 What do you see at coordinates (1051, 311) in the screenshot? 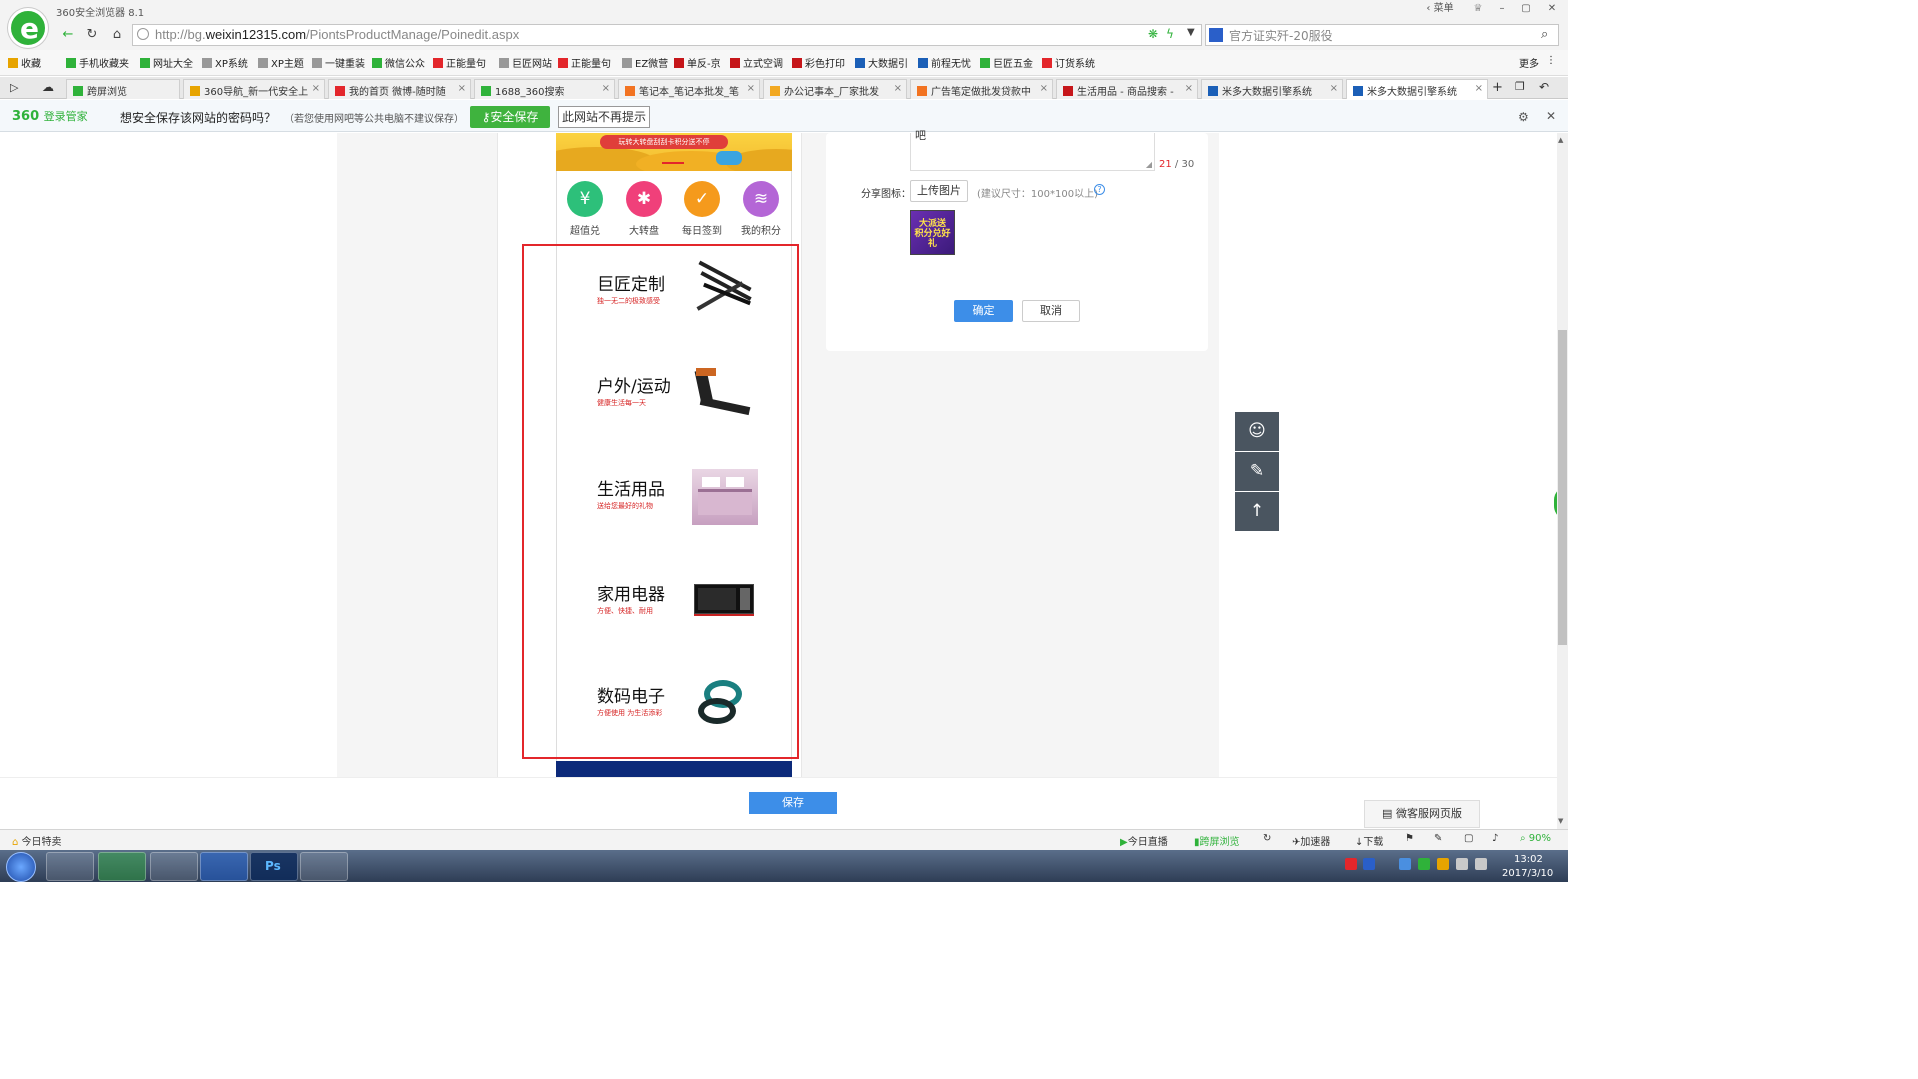
I see `cancel-button: 取消` at bounding box center [1051, 311].